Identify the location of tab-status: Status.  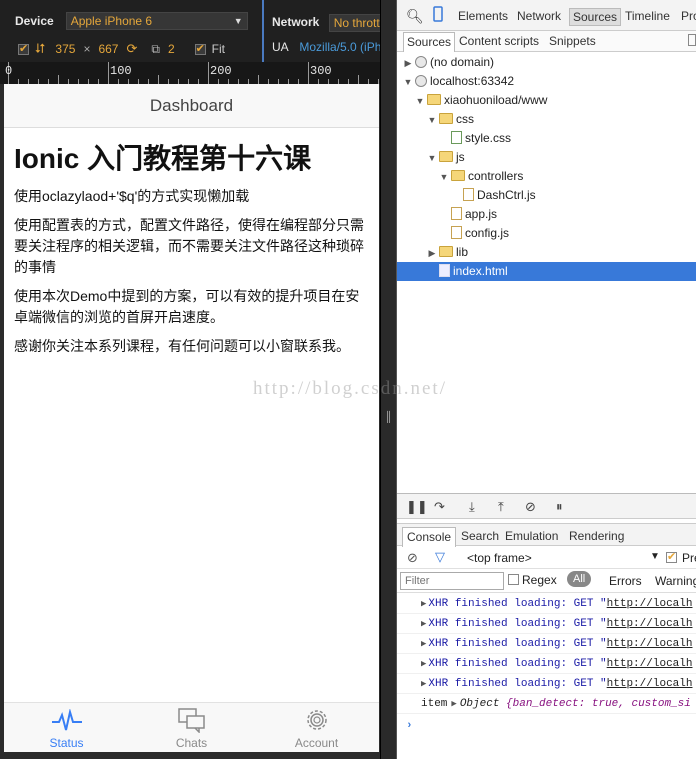
(66, 727).